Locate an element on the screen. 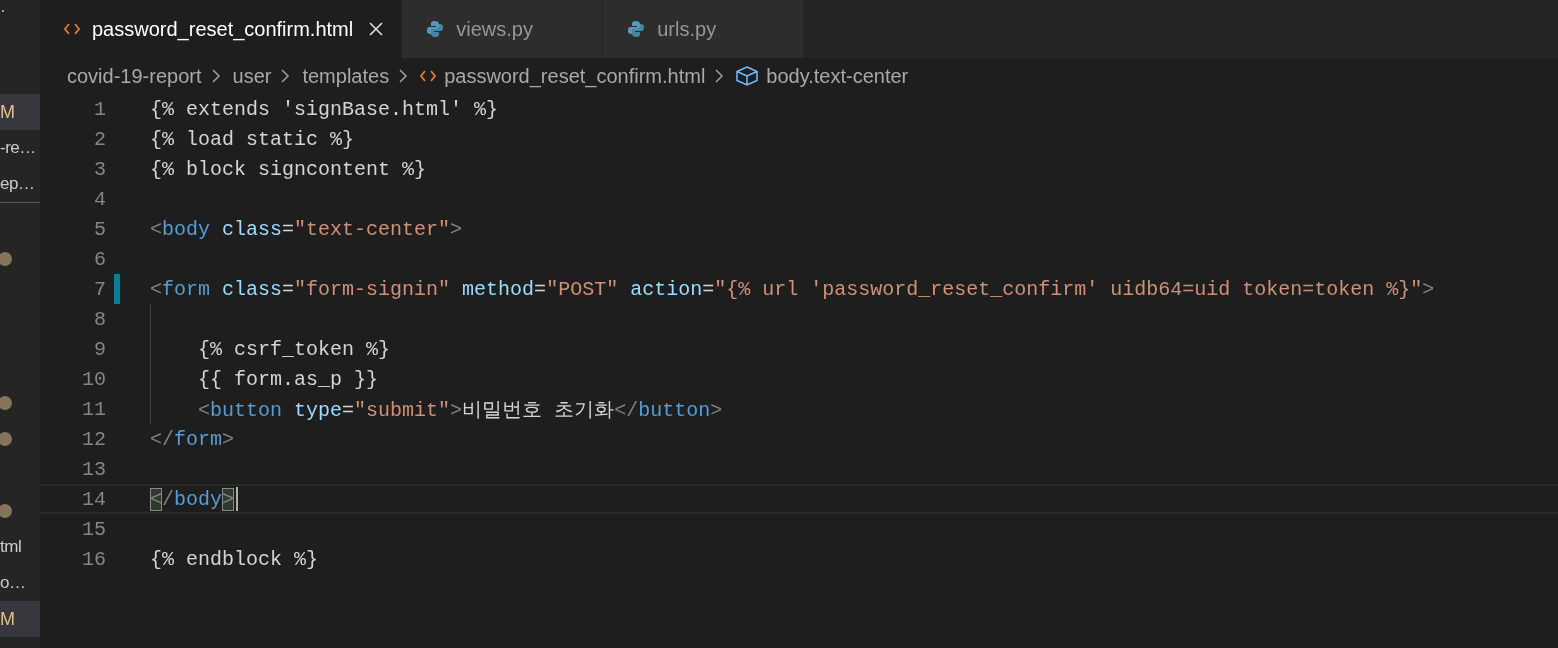 This screenshot has height=648, width=1558. code-line: {% load static %} is located at coordinates (252, 139).